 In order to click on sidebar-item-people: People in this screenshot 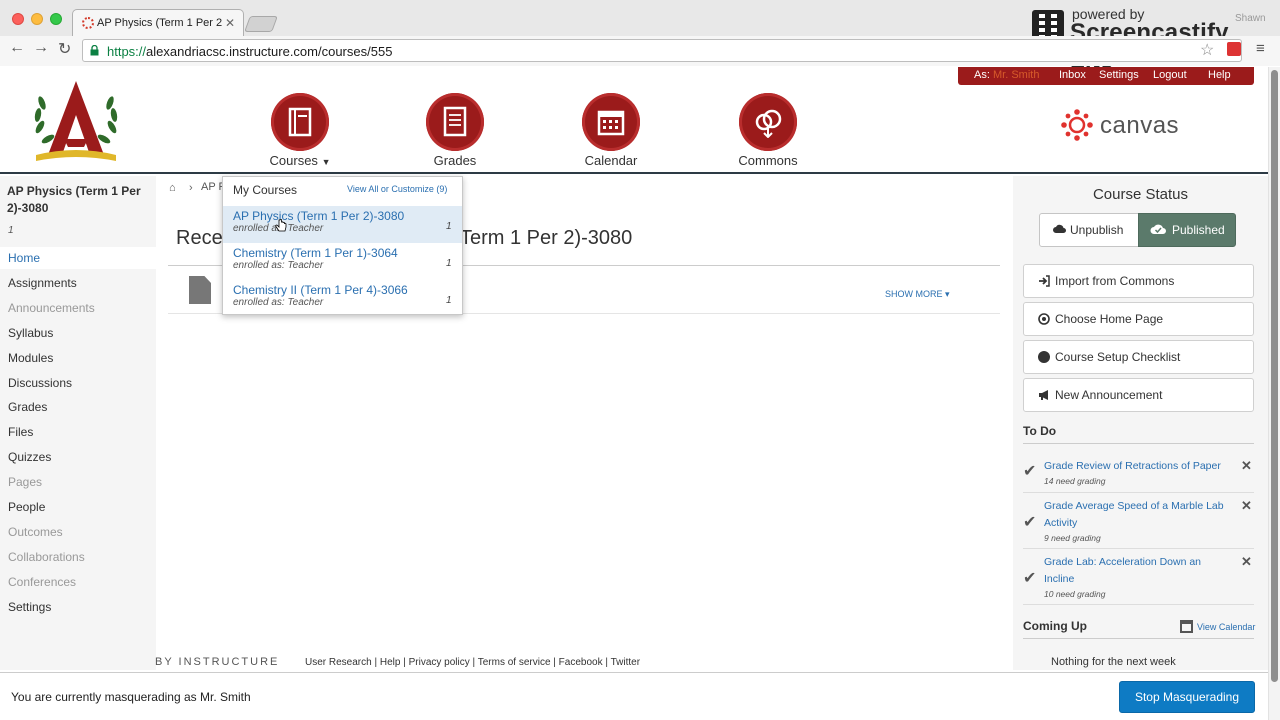, I will do `click(26, 507)`.